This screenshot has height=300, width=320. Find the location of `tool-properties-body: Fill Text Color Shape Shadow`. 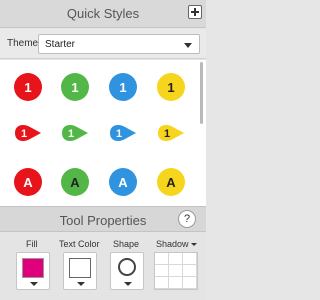

tool-properties-body: Fill Text Color Shape Shadow is located at coordinates (103, 266).